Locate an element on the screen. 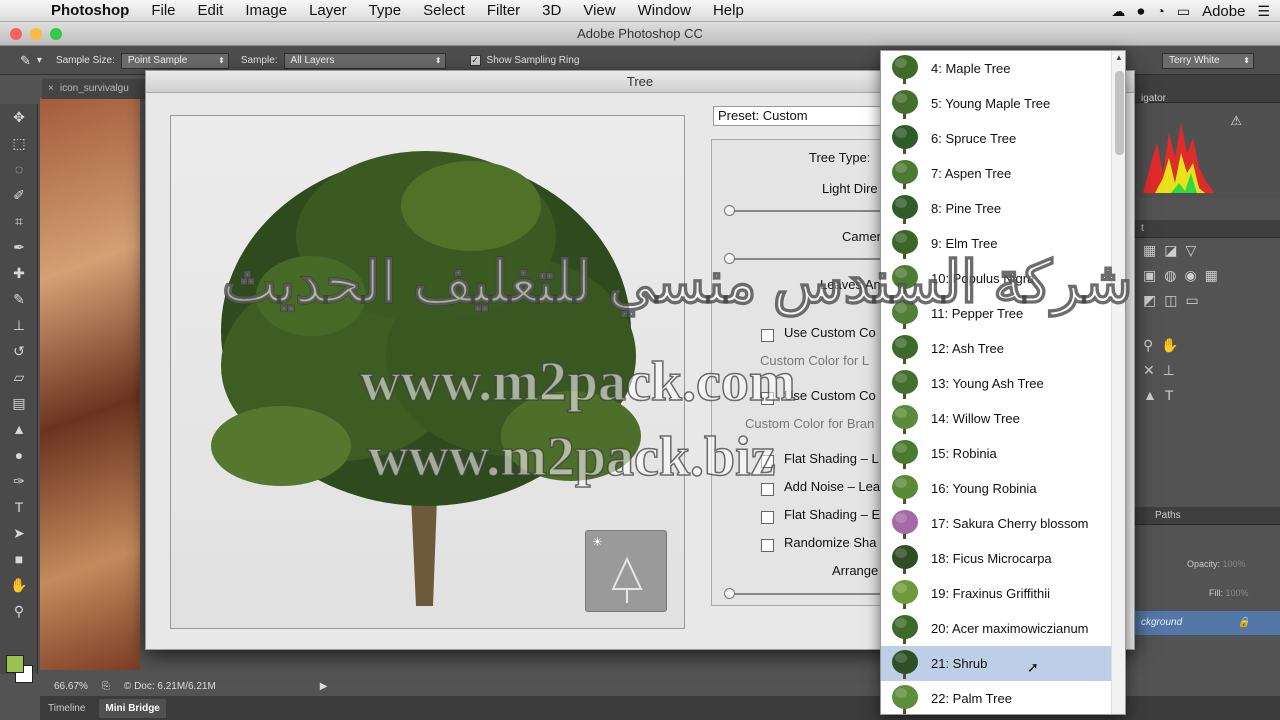 This screenshot has height=720, width=1280. history-brush-tool-icon: ↺ is located at coordinates (19, 351).